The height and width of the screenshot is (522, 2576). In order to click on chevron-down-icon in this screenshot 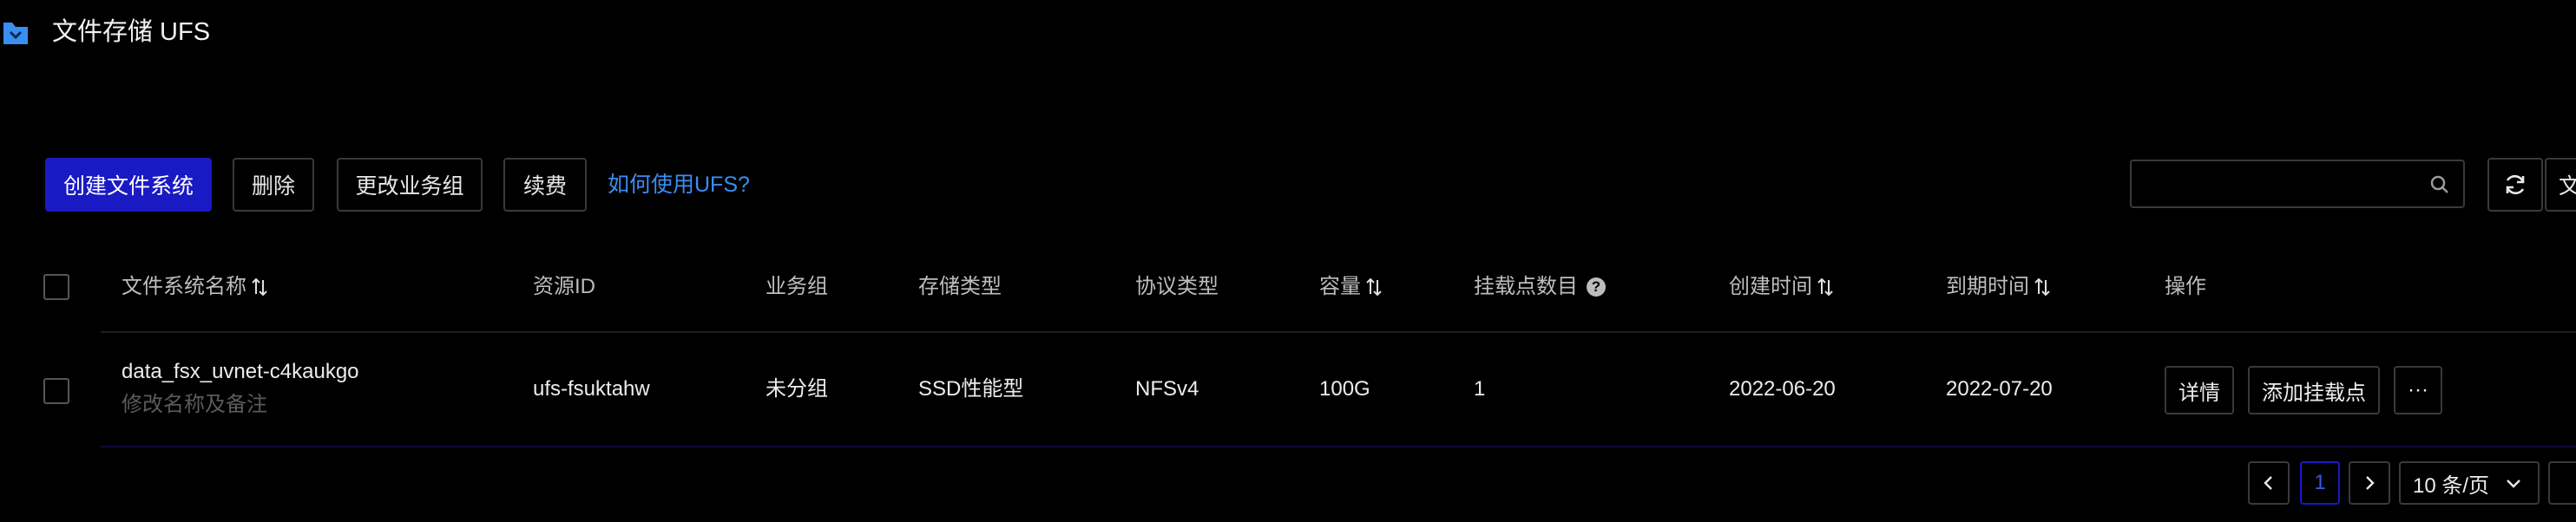, I will do `click(2513, 483)`.